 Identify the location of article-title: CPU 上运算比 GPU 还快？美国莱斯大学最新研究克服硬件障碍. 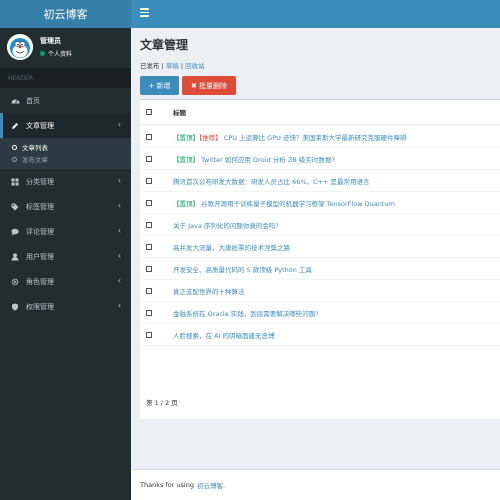
(314, 137).